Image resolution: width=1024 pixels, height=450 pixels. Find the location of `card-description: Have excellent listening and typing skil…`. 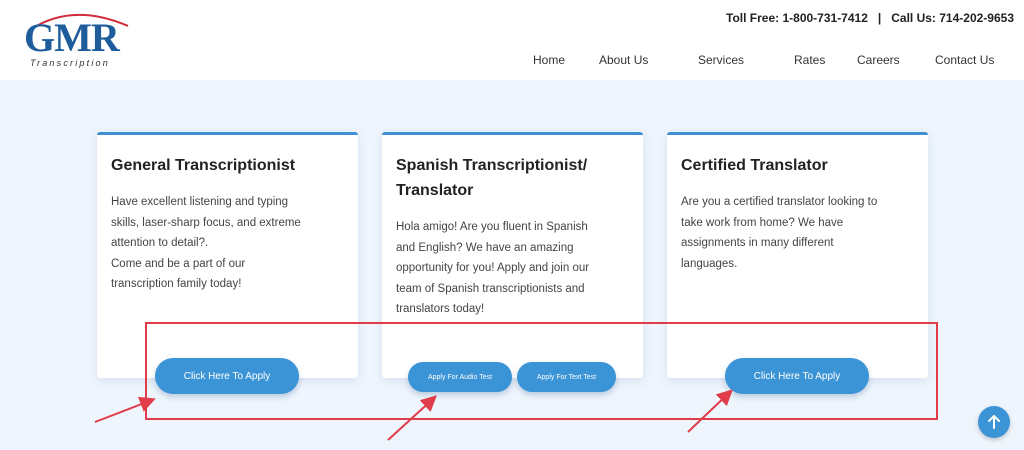

card-description: Have excellent listening and typing skil… is located at coordinates (206, 243).